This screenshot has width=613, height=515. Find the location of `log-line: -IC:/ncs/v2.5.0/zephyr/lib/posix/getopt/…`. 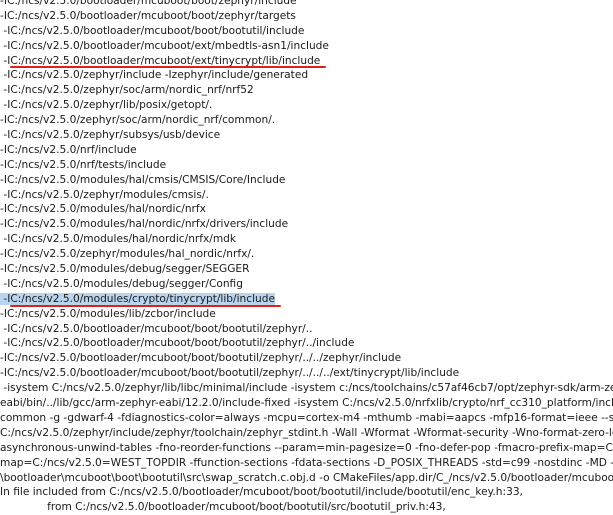

log-line: -IC:/ncs/v2.5.0/zephyr/lib/posix/getopt/… is located at coordinates (306, 105).